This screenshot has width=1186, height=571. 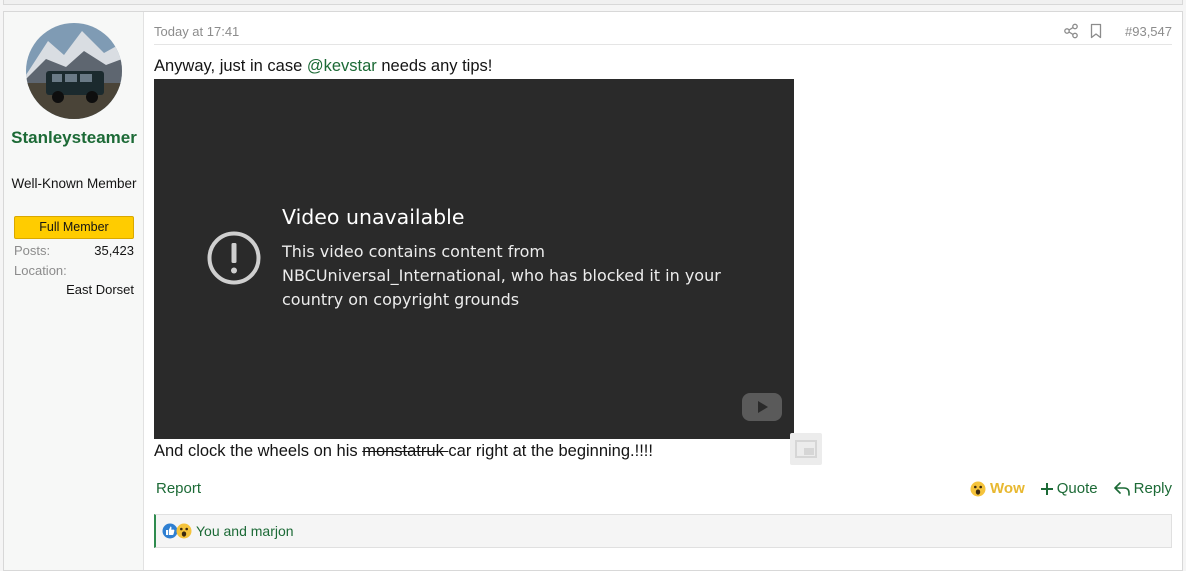 What do you see at coordinates (373, 217) in the screenshot?
I see `video-title: Video unavailable` at bounding box center [373, 217].